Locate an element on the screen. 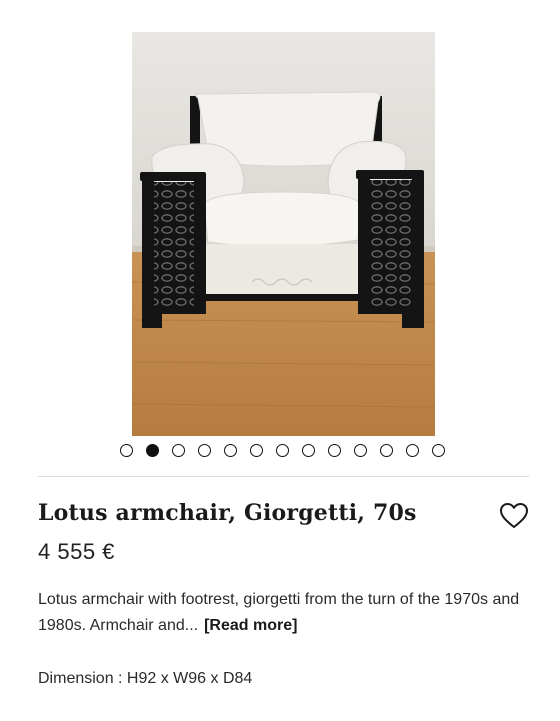  gallery-dot-active is located at coordinates (152, 450).